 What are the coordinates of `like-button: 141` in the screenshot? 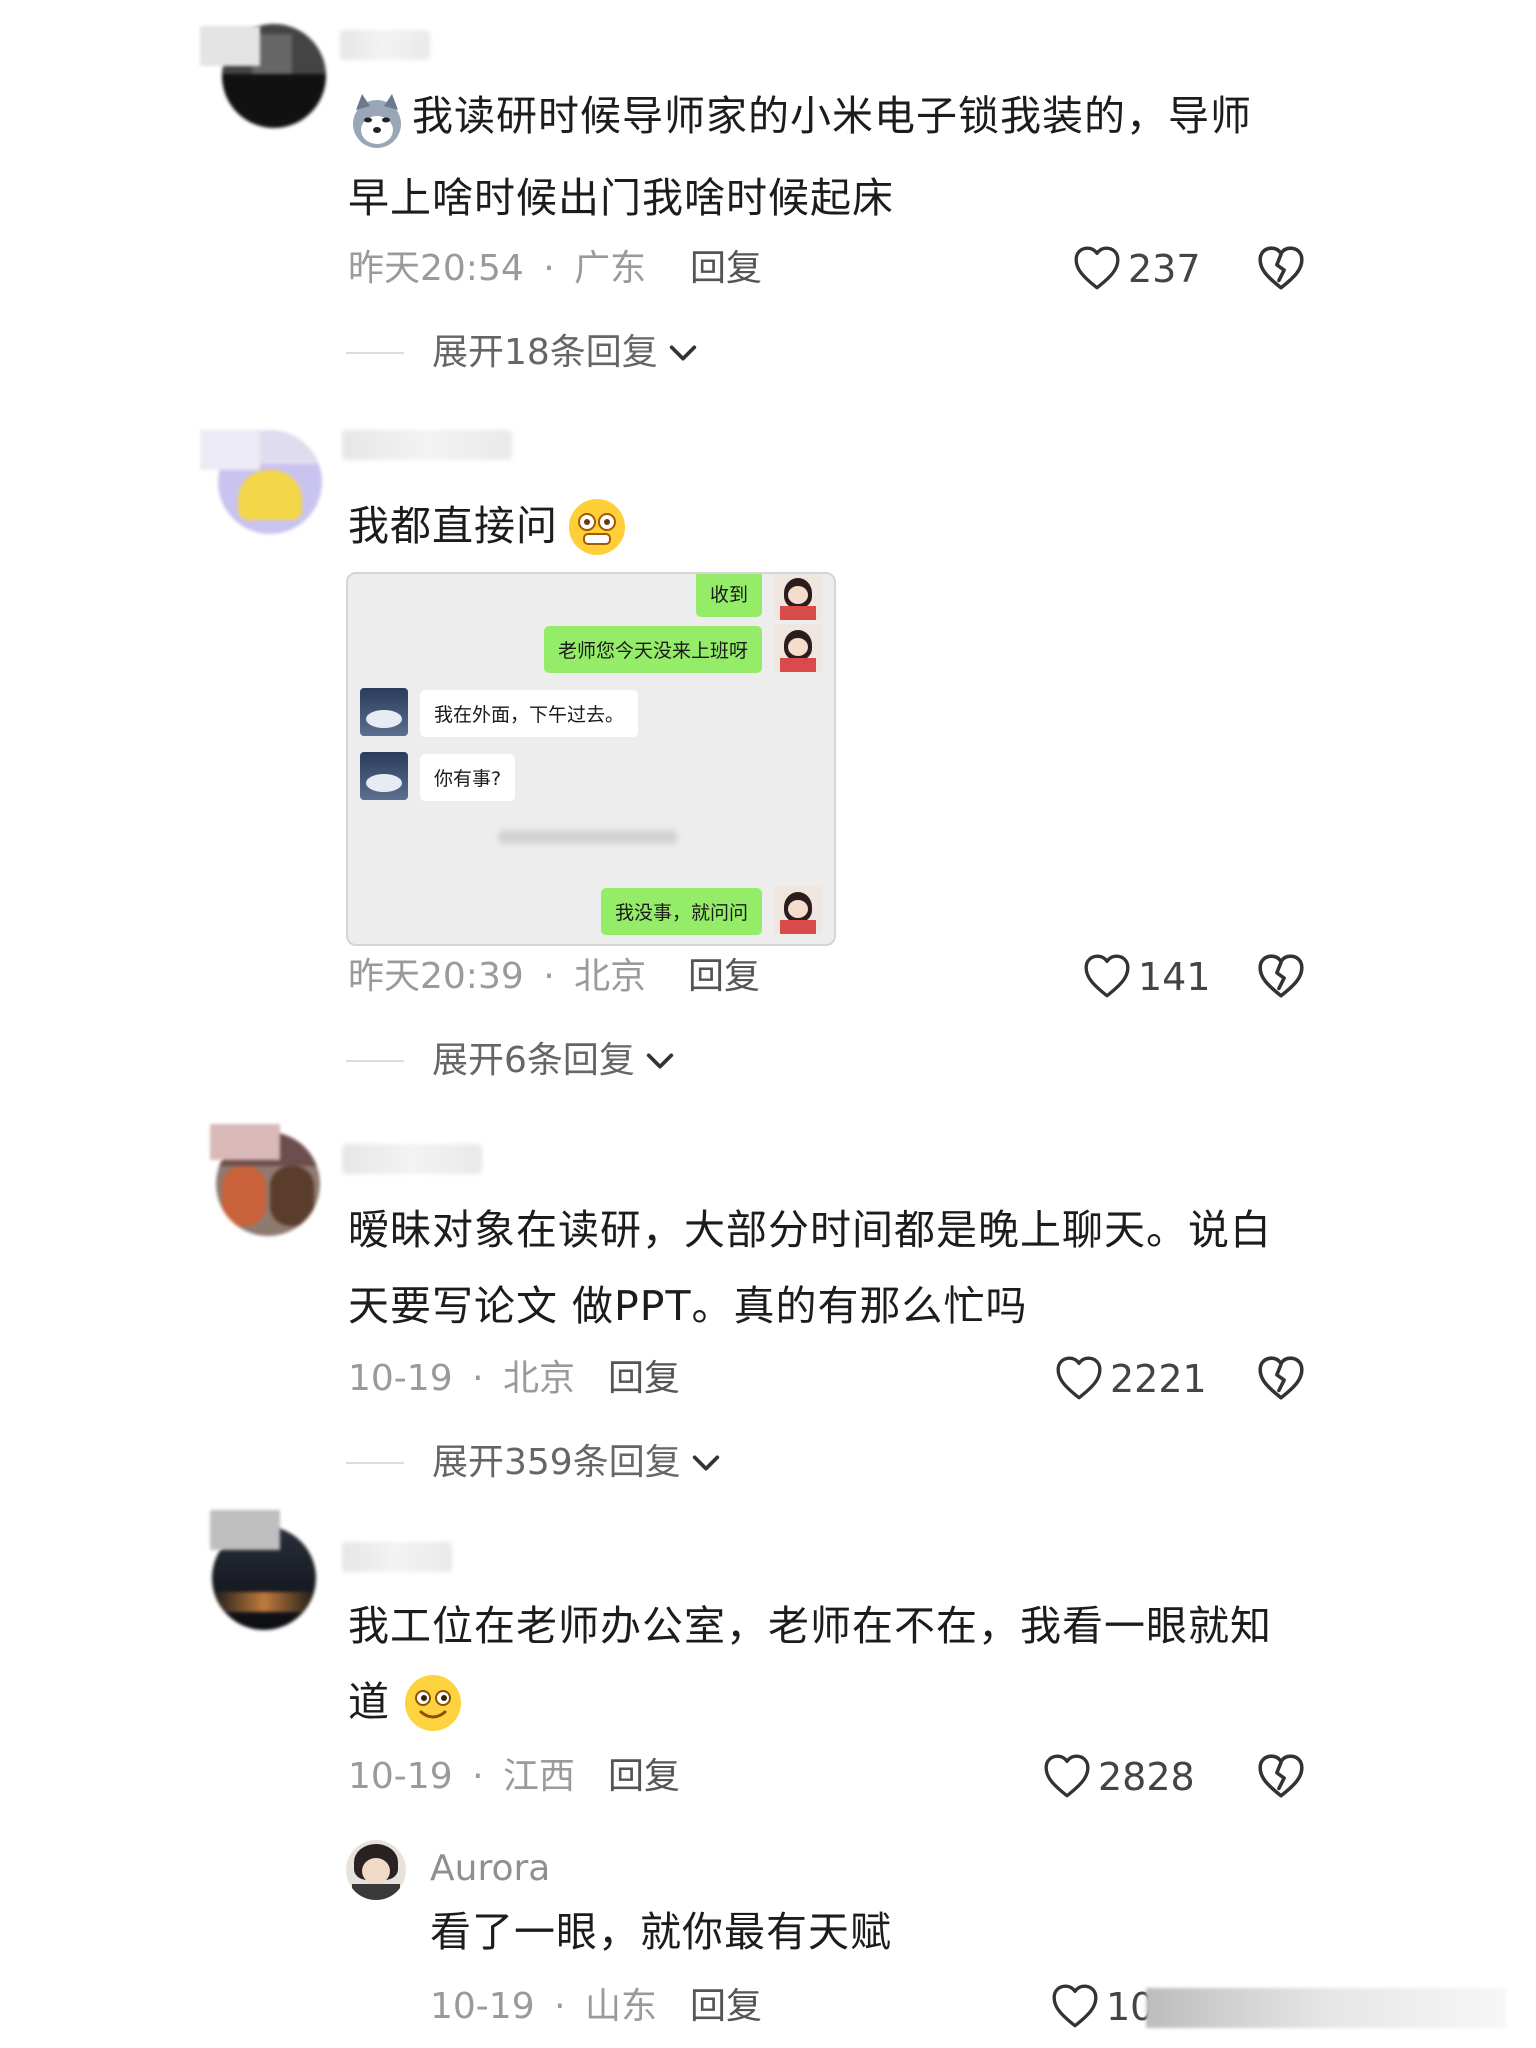 It's located at (1146, 977).